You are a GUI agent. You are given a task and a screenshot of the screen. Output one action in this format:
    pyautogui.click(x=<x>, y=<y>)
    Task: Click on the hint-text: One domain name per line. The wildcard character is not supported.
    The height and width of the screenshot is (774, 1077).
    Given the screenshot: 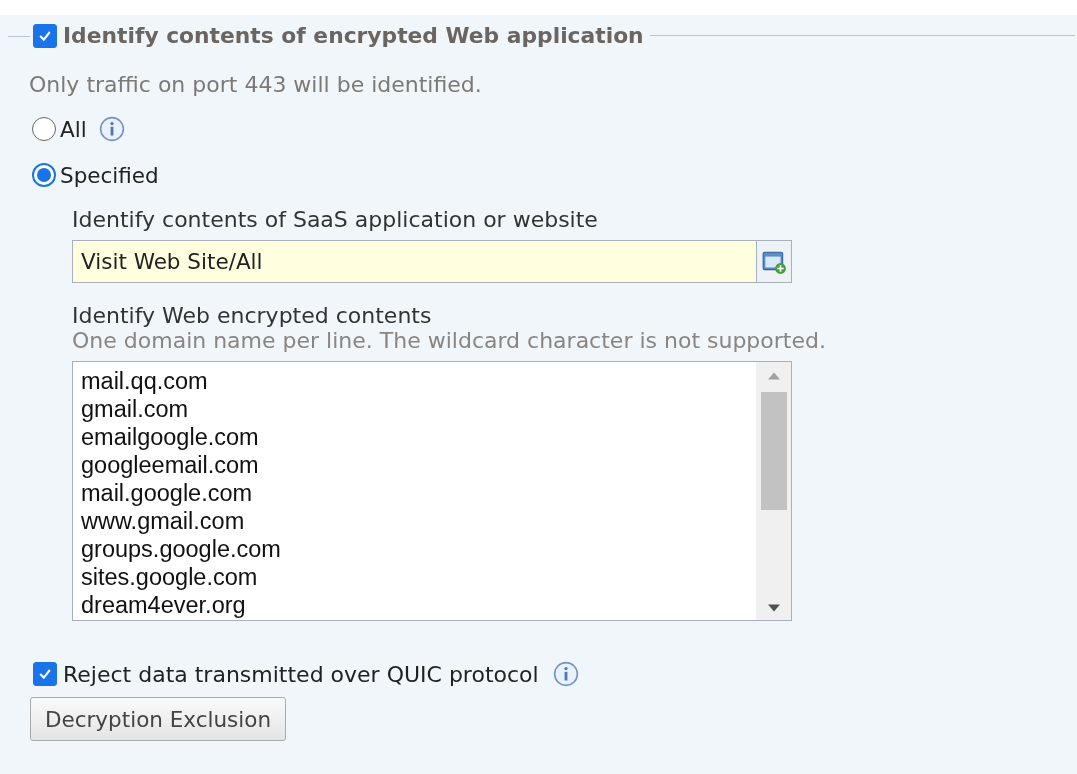 What is the action you would take?
    pyautogui.click(x=449, y=340)
    